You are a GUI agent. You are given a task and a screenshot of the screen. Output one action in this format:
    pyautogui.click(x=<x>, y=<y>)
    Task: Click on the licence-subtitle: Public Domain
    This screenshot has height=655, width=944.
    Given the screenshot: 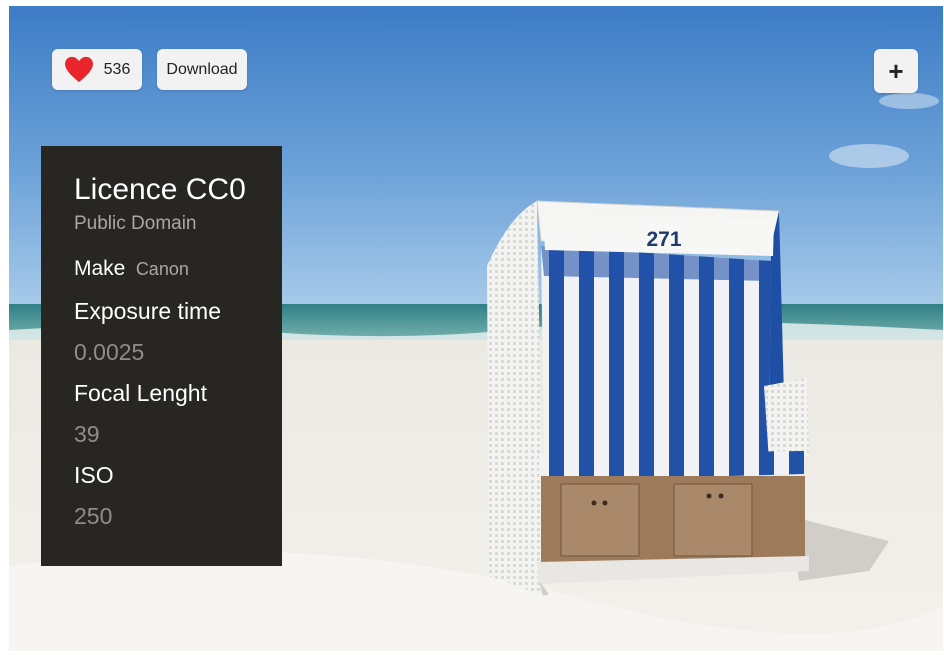 What is the action you would take?
    pyautogui.click(x=135, y=223)
    